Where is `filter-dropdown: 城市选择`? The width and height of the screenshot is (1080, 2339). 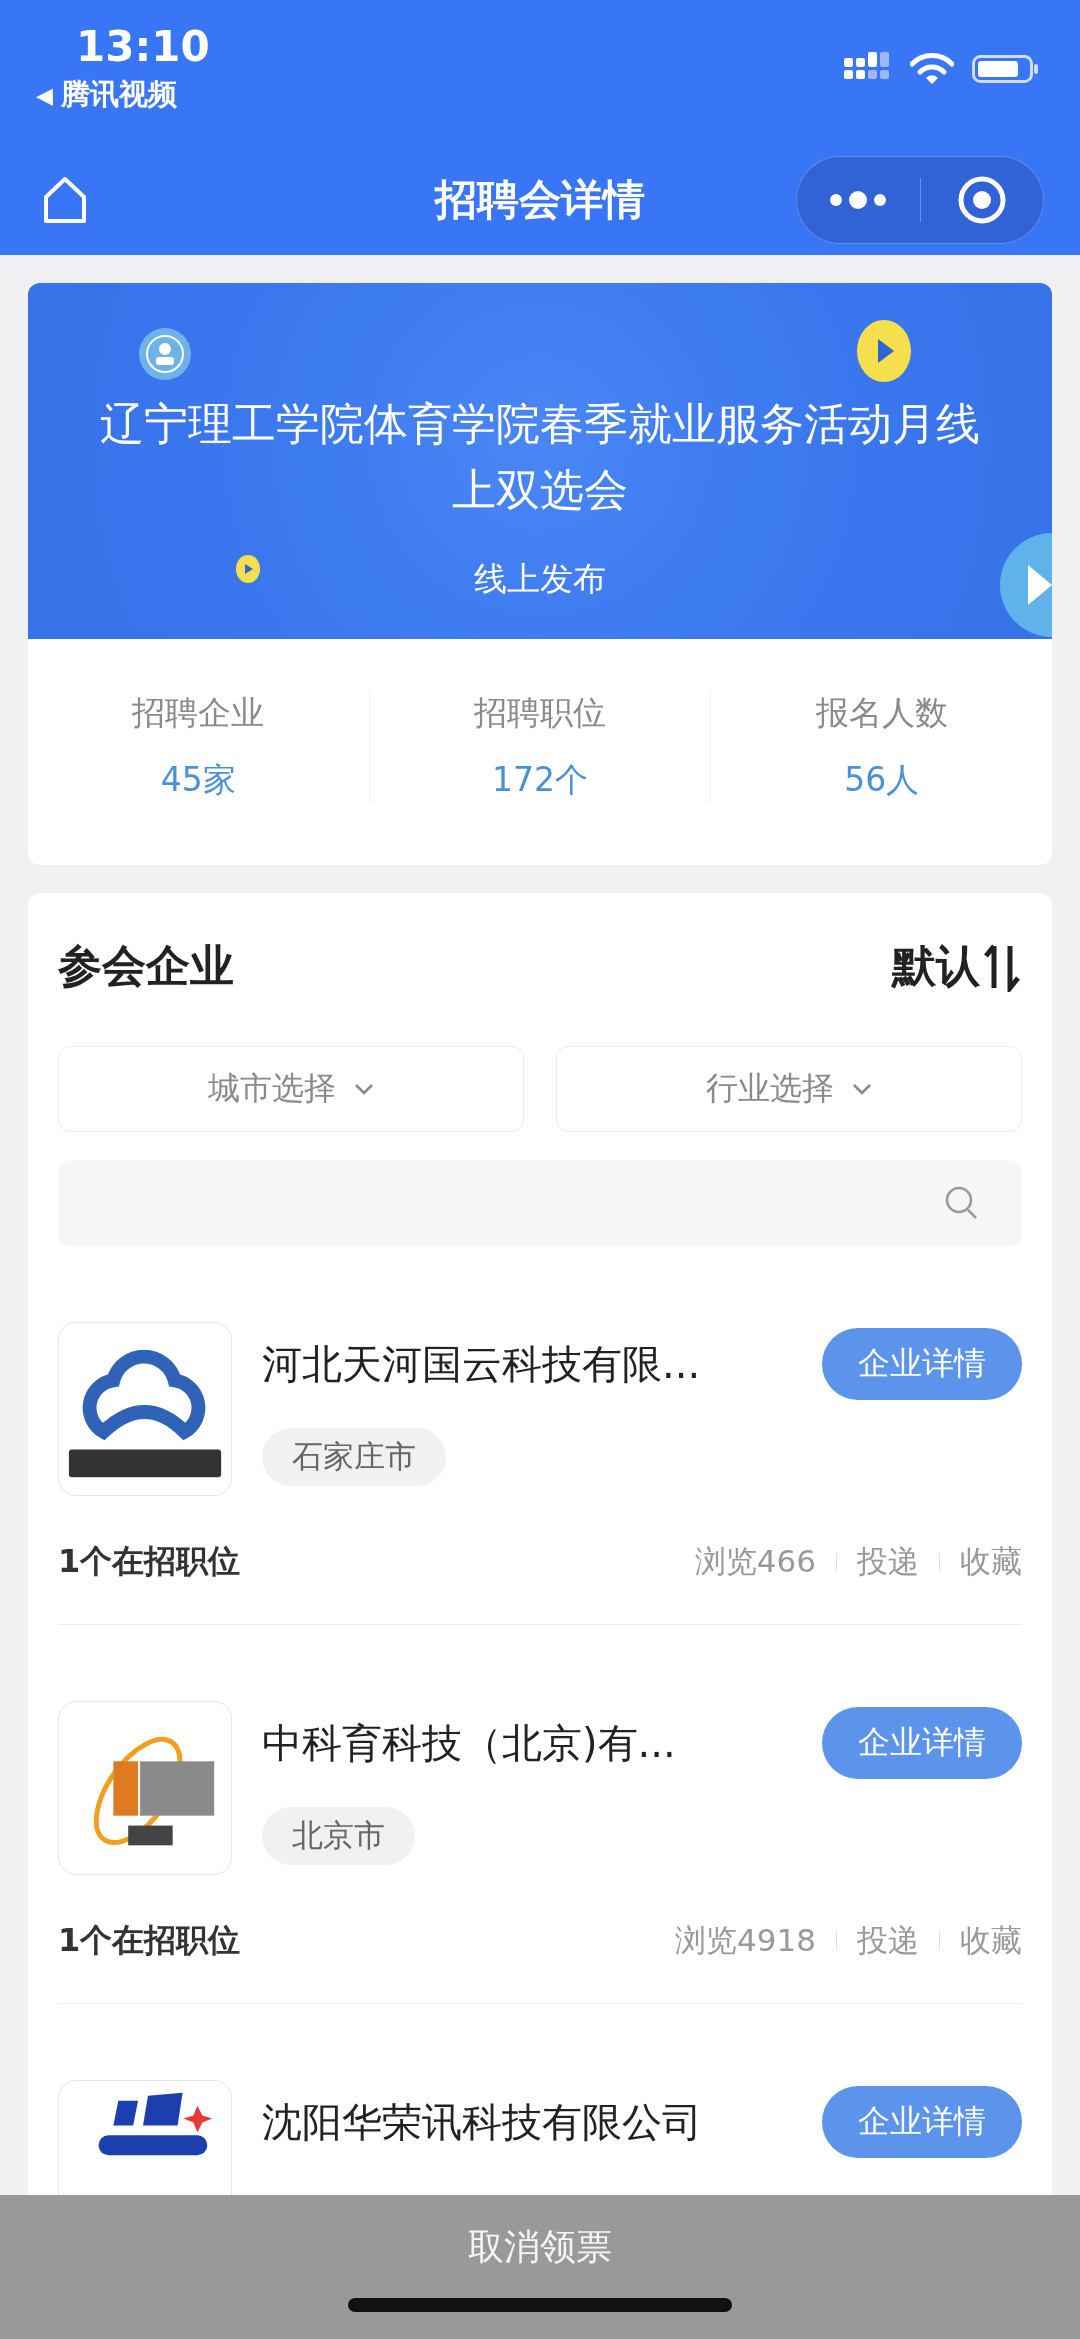 filter-dropdown: 城市选择 is located at coordinates (291, 1089).